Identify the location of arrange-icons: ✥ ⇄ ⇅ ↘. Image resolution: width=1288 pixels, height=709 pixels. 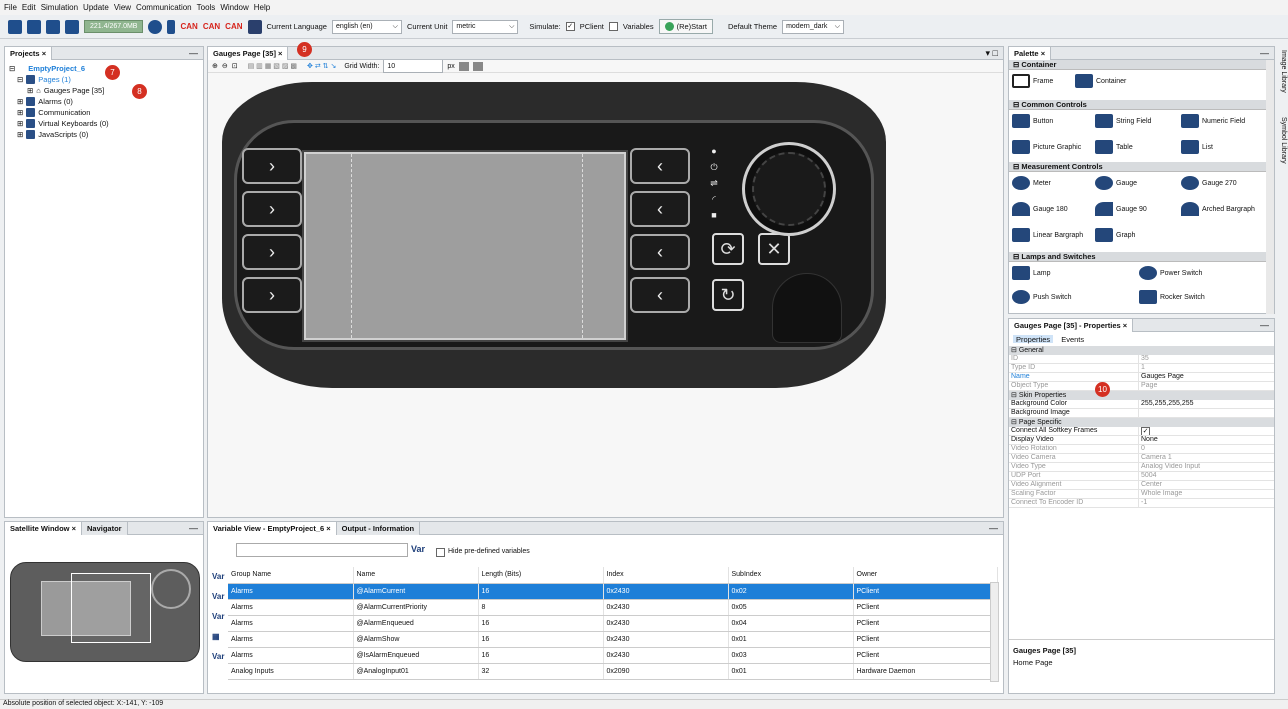
(321, 66).